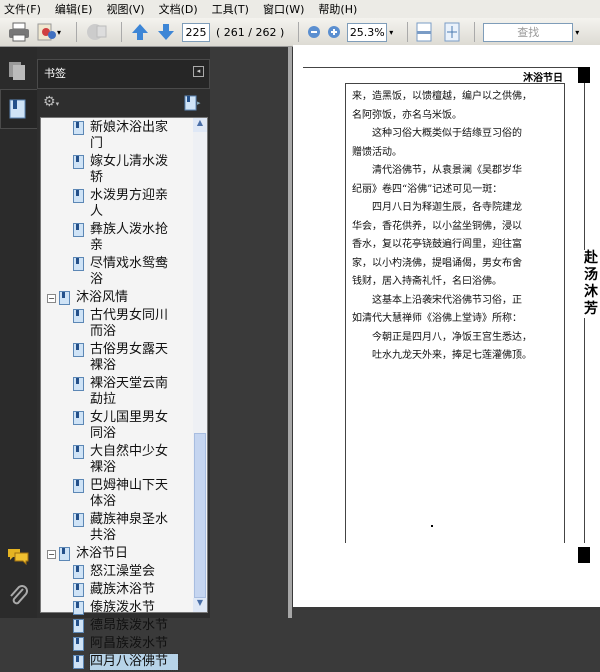  I want to click on previous-page-button, so click(140, 32).